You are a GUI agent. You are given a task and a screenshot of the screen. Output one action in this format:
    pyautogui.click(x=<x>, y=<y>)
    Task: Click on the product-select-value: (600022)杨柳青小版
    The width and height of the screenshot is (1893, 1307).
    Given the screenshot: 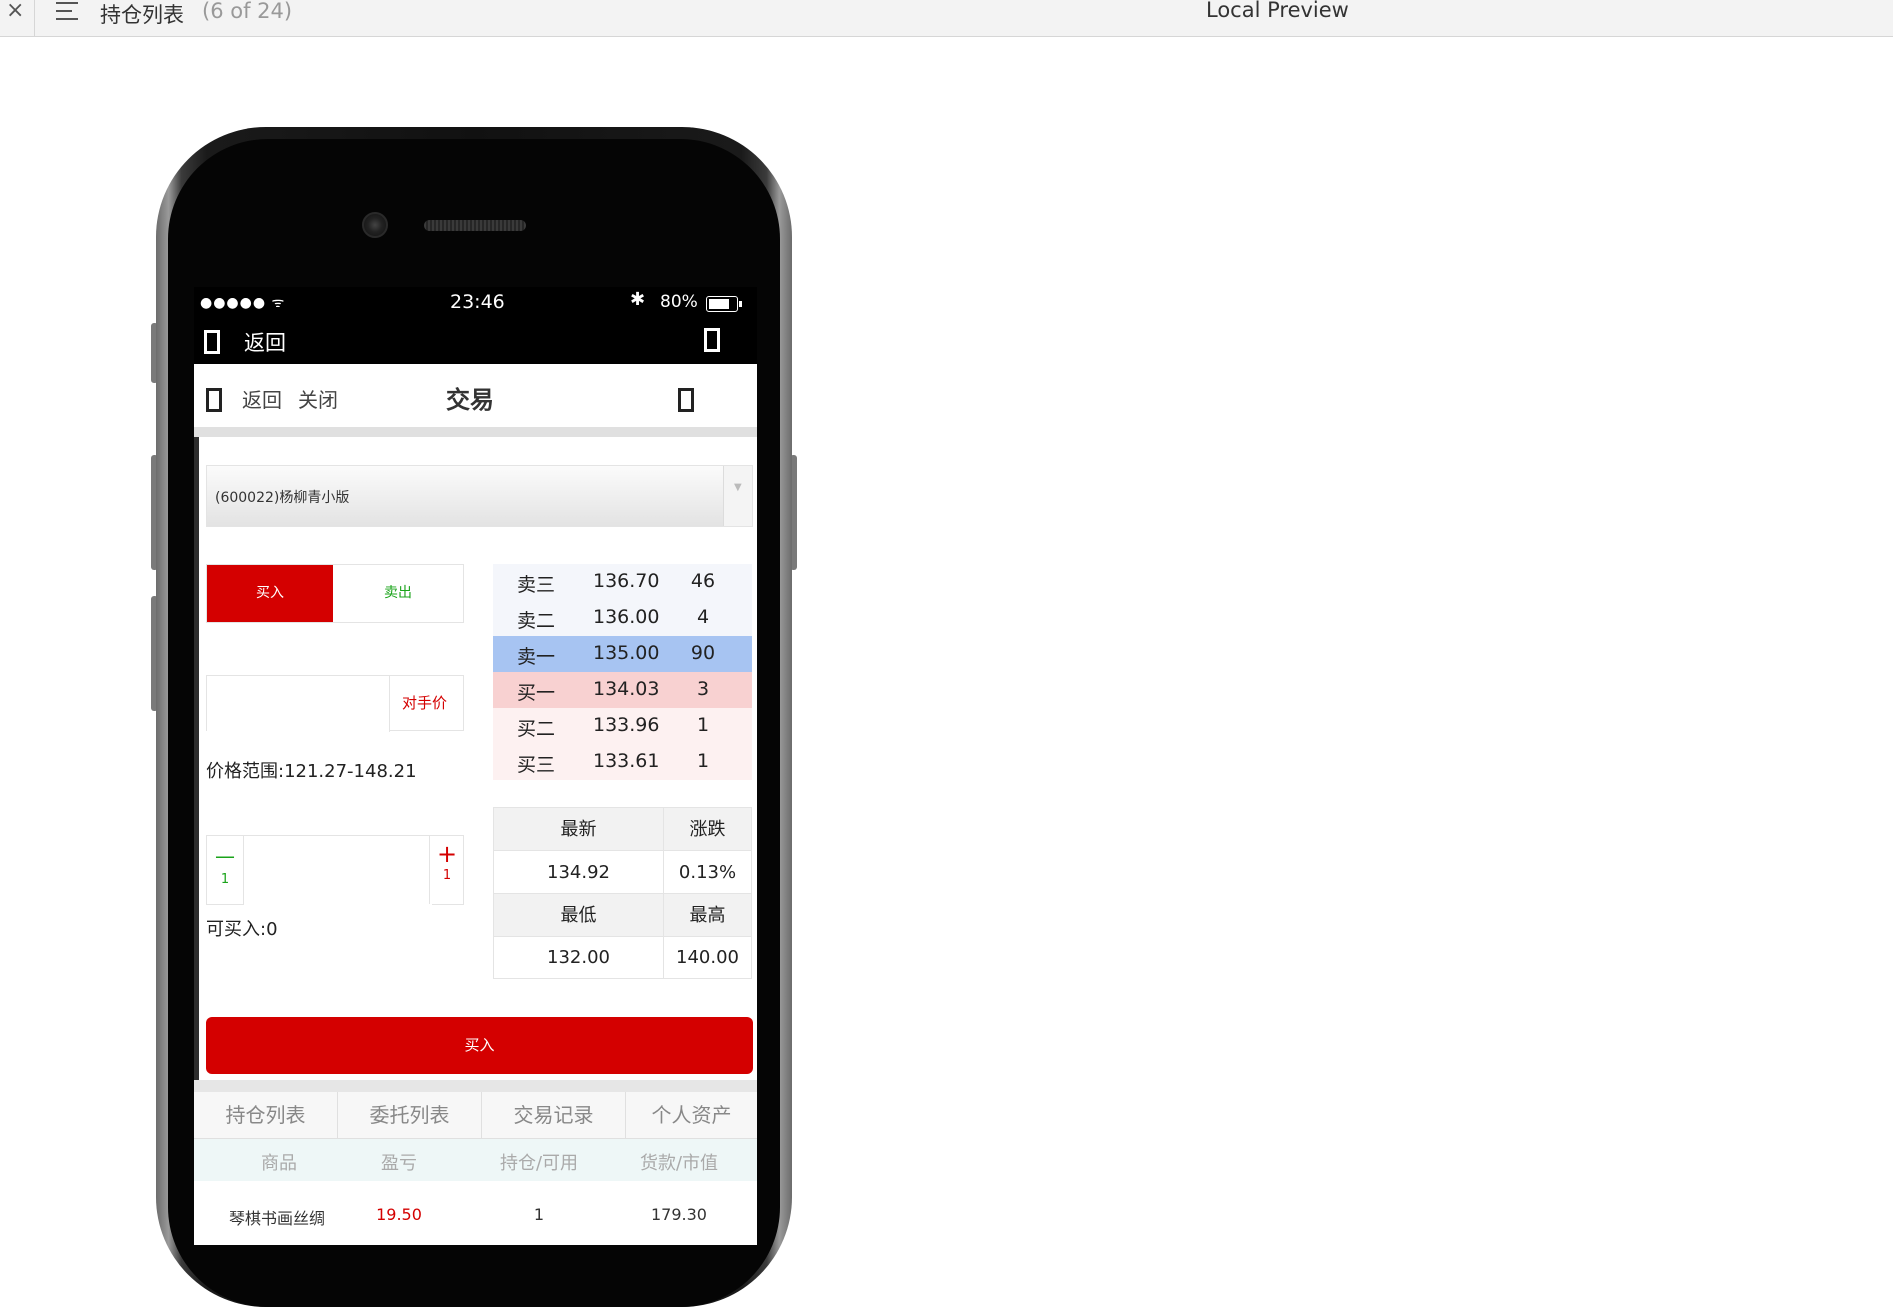 What is the action you would take?
    pyautogui.click(x=282, y=498)
    